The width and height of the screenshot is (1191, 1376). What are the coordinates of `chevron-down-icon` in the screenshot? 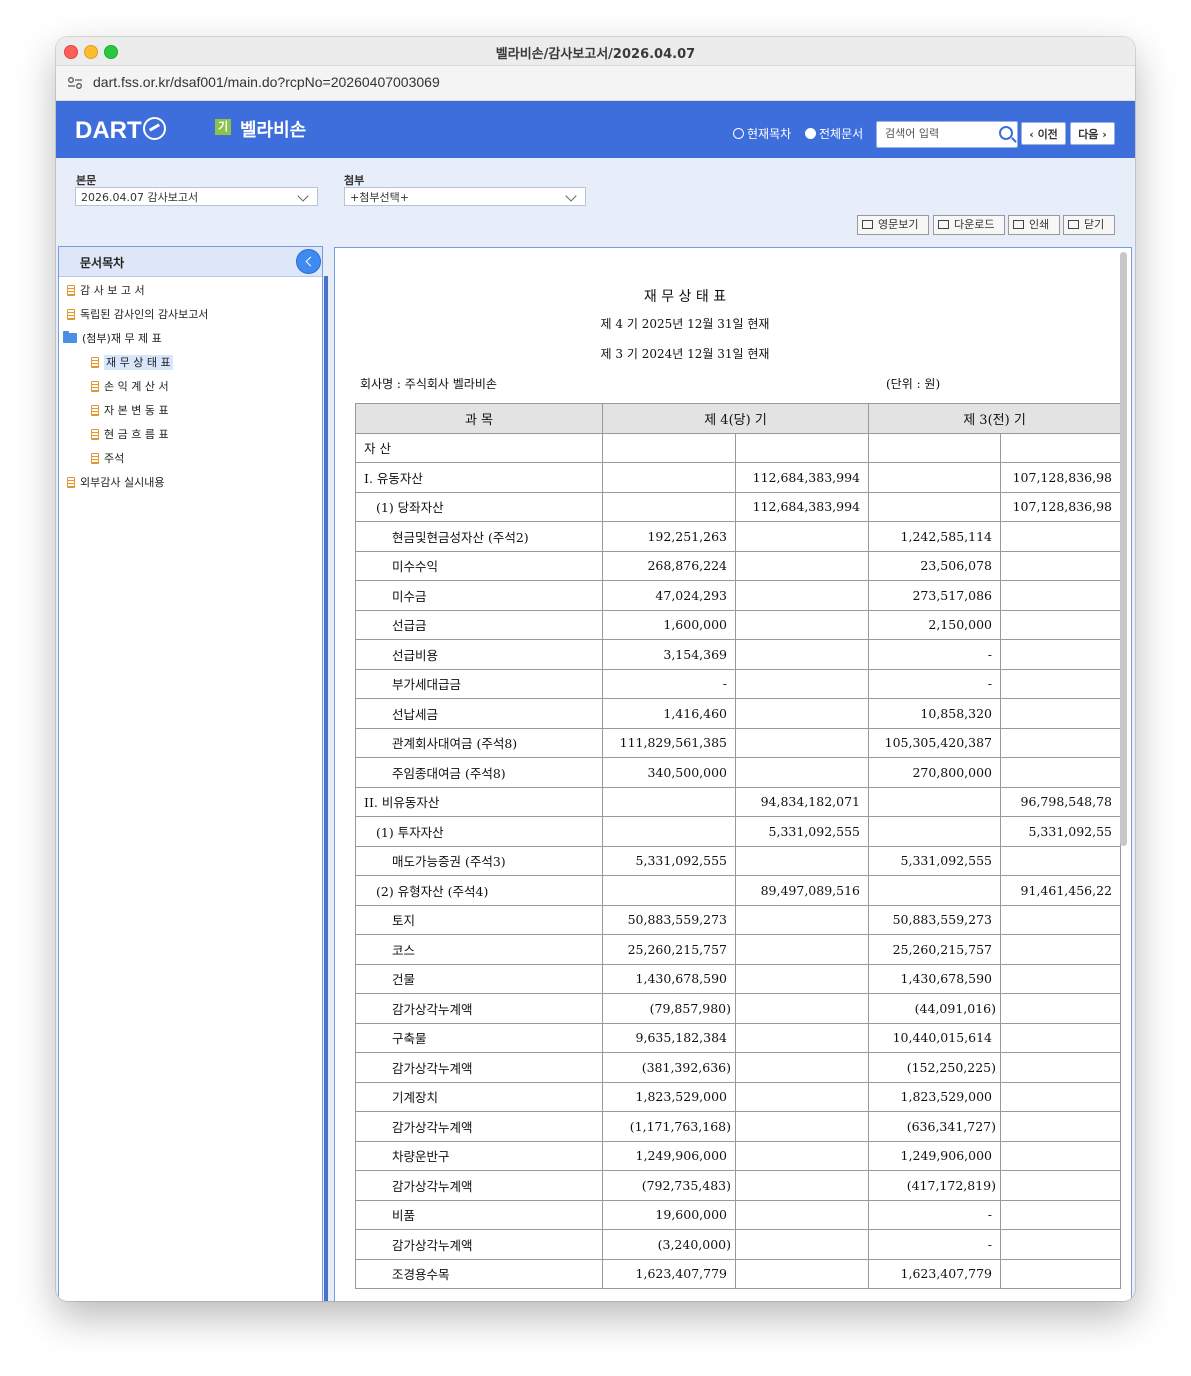 It's located at (303, 196).